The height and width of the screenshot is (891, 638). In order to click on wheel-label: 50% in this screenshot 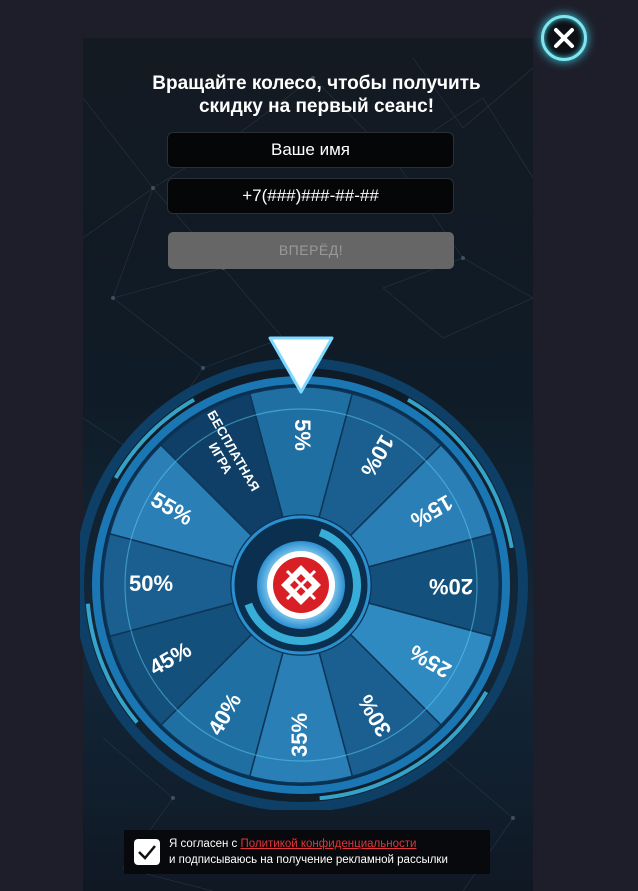, I will do `click(151, 583)`.